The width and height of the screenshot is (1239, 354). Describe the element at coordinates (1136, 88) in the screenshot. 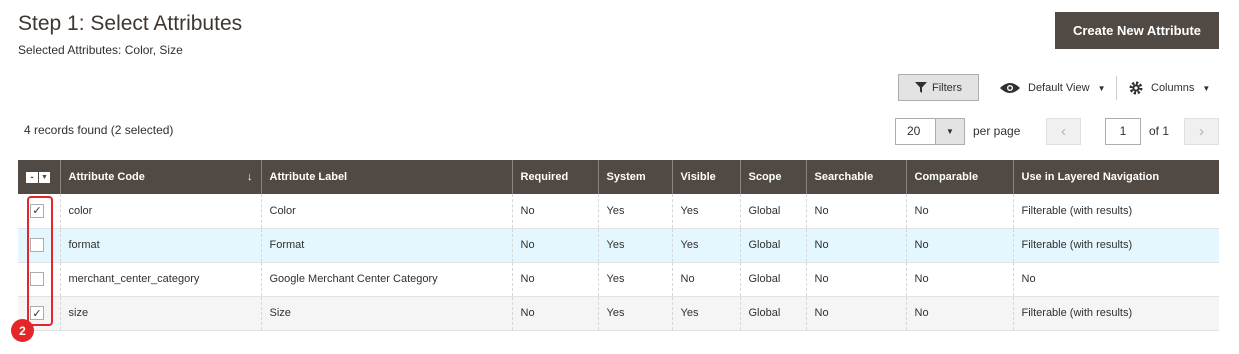

I see `gear-icon` at that location.